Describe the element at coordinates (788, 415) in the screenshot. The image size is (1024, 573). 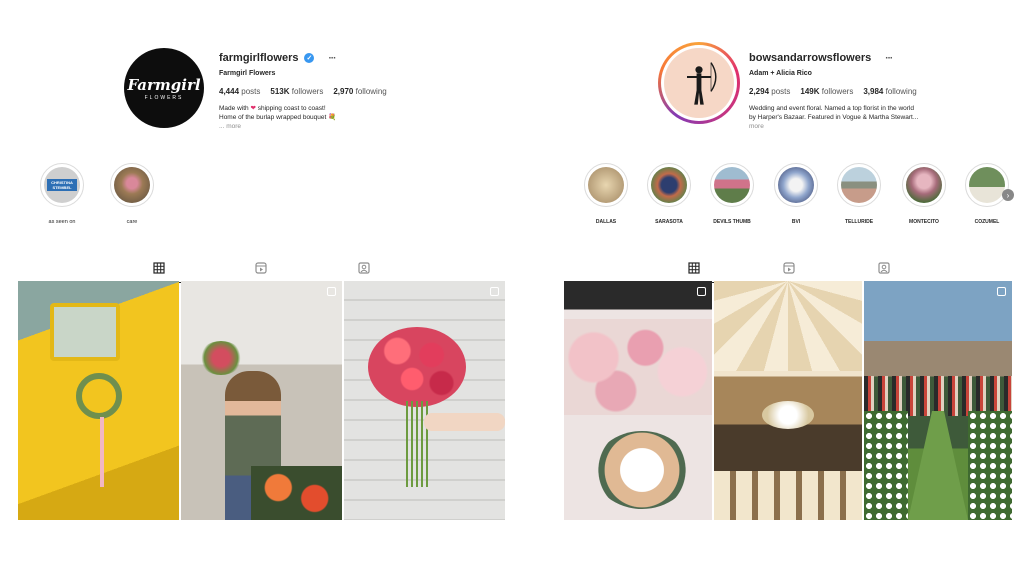
I see `post-image-chandelier` at that location.